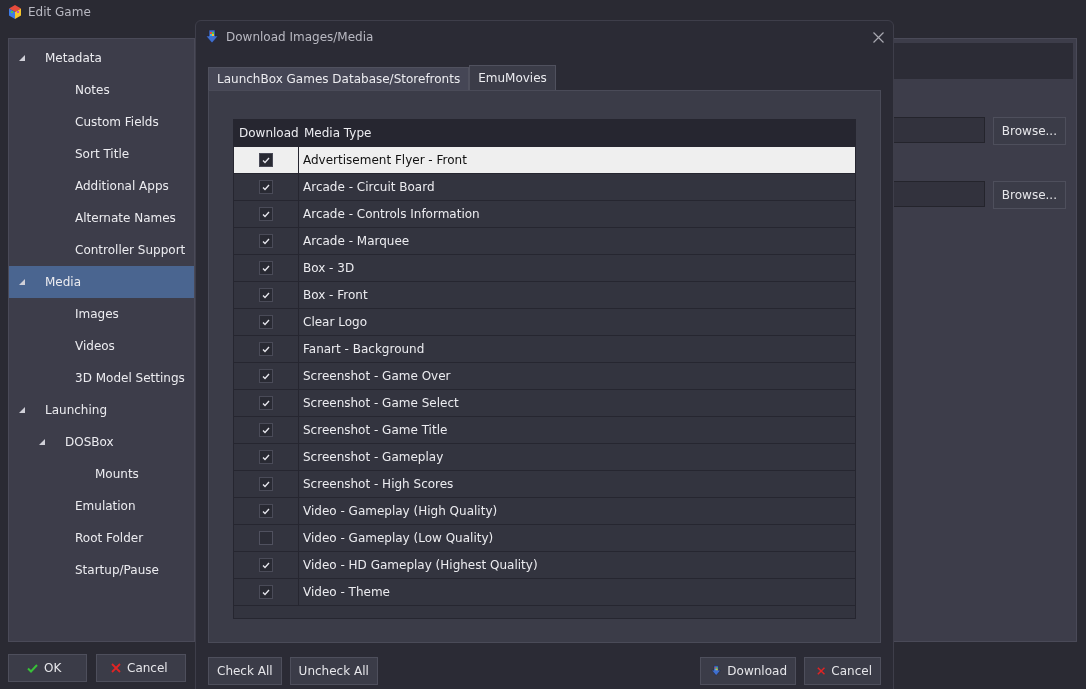 This screenshot has height=689, width=1086. Describe the element at coordinates (101, 90) in the screenshot. I see `tree-item: Notes` at that location.